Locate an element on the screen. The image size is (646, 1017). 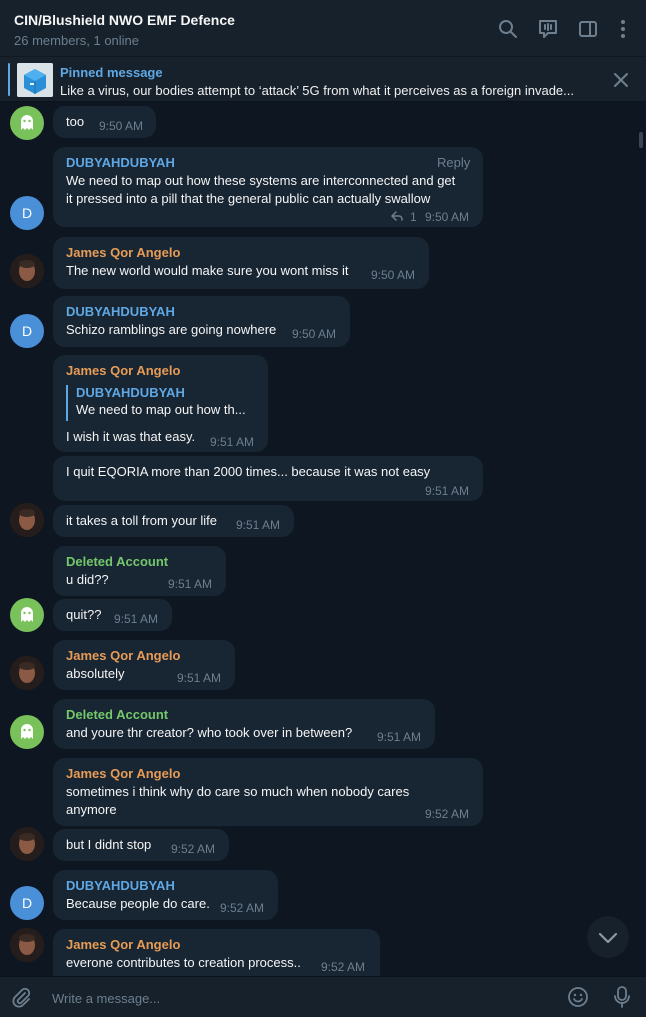
message-bubble: it takes a toll from your life 9:51 AM is located at coordinates (173, 521).